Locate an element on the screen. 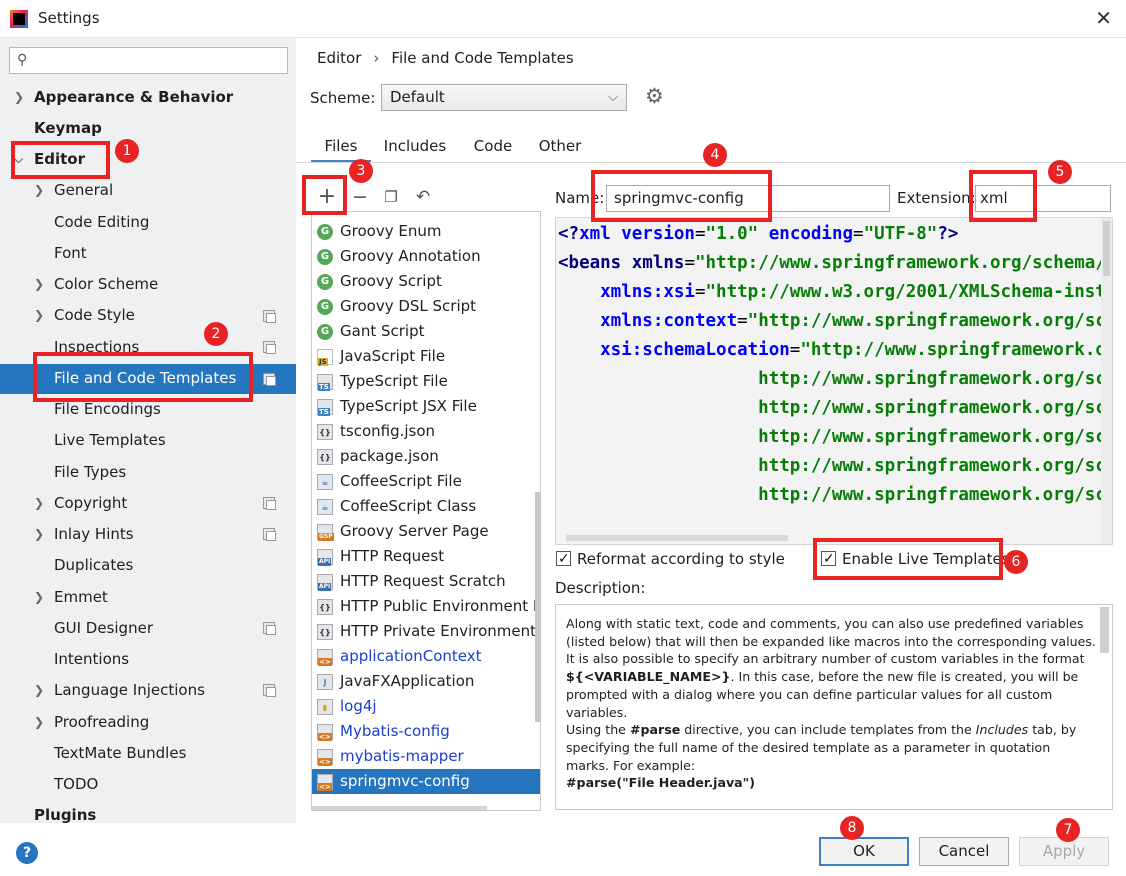 This screenshot has width=1126, height=876. editor-horizontal-scrollbar is located at coordinates (677, 538).